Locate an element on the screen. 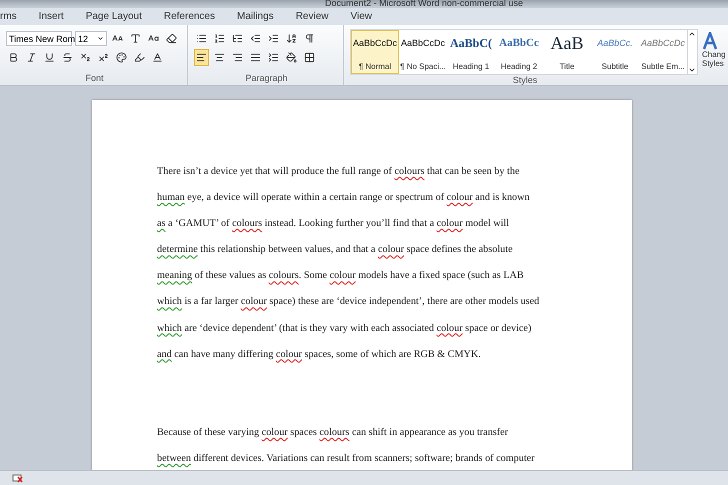 This screenshot has width=728, height=485. scroll-up-icon is located at coordinates (692, 34).